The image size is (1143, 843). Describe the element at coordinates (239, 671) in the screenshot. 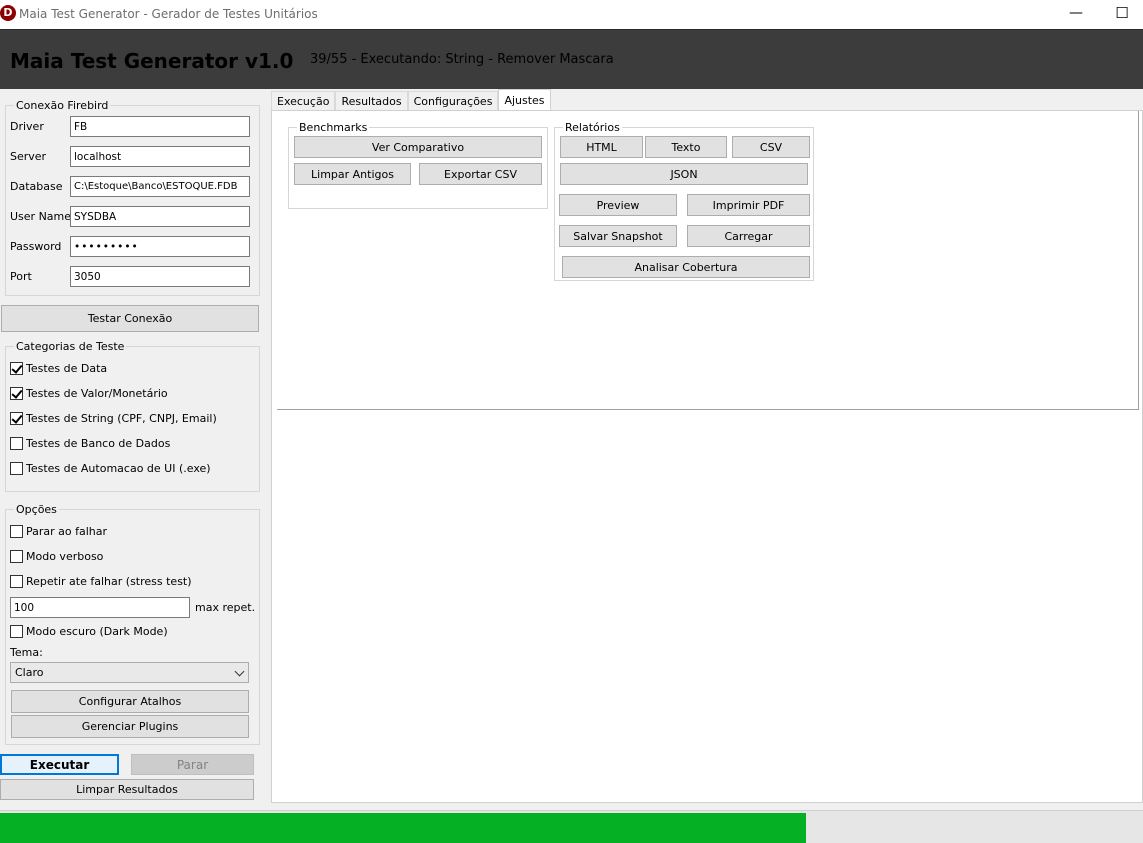

I see `chevron-down-icon` at that location.